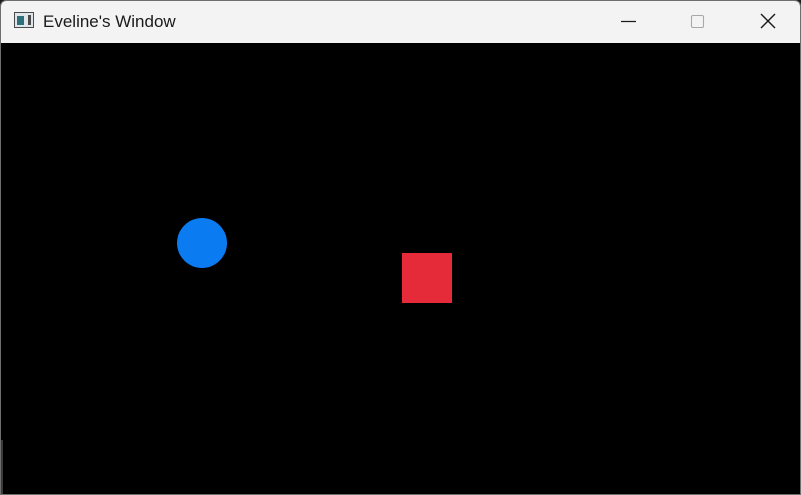  I want to click on close-button, so click(767, 22).